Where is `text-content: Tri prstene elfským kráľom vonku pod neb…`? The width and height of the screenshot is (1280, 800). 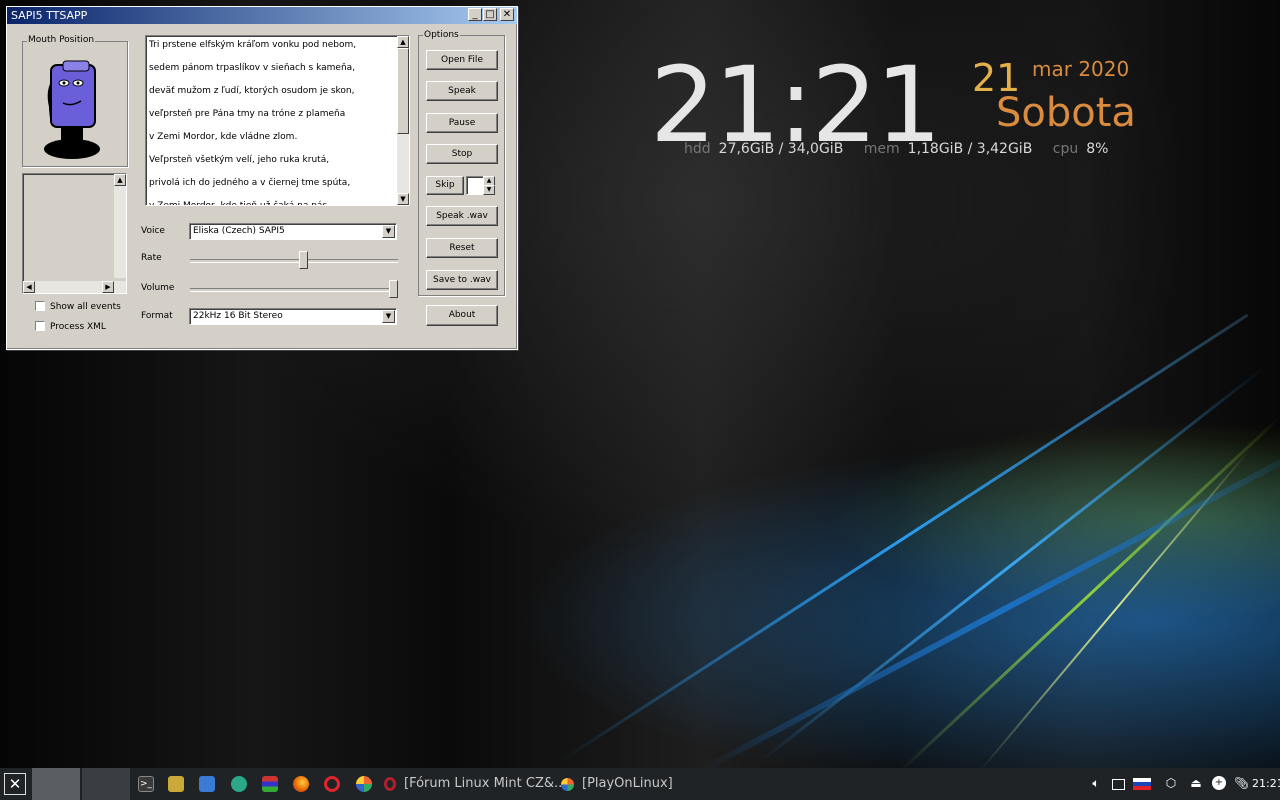 text-content: Tri prstene elfským kráľom vonku pod neb… is located at coordinates (253, 121).